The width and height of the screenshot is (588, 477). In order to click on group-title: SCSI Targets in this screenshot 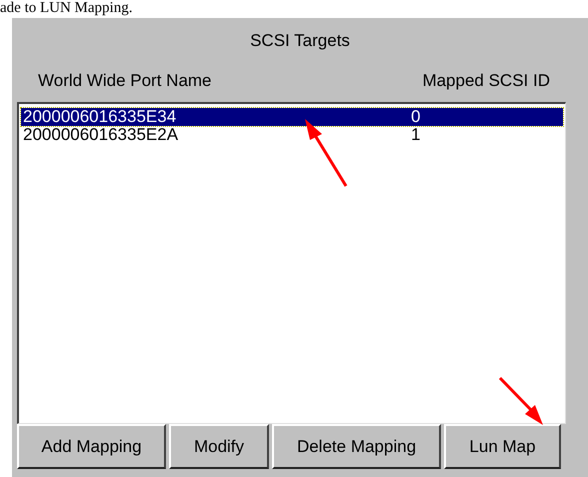, I will do `click(300, 41)`.